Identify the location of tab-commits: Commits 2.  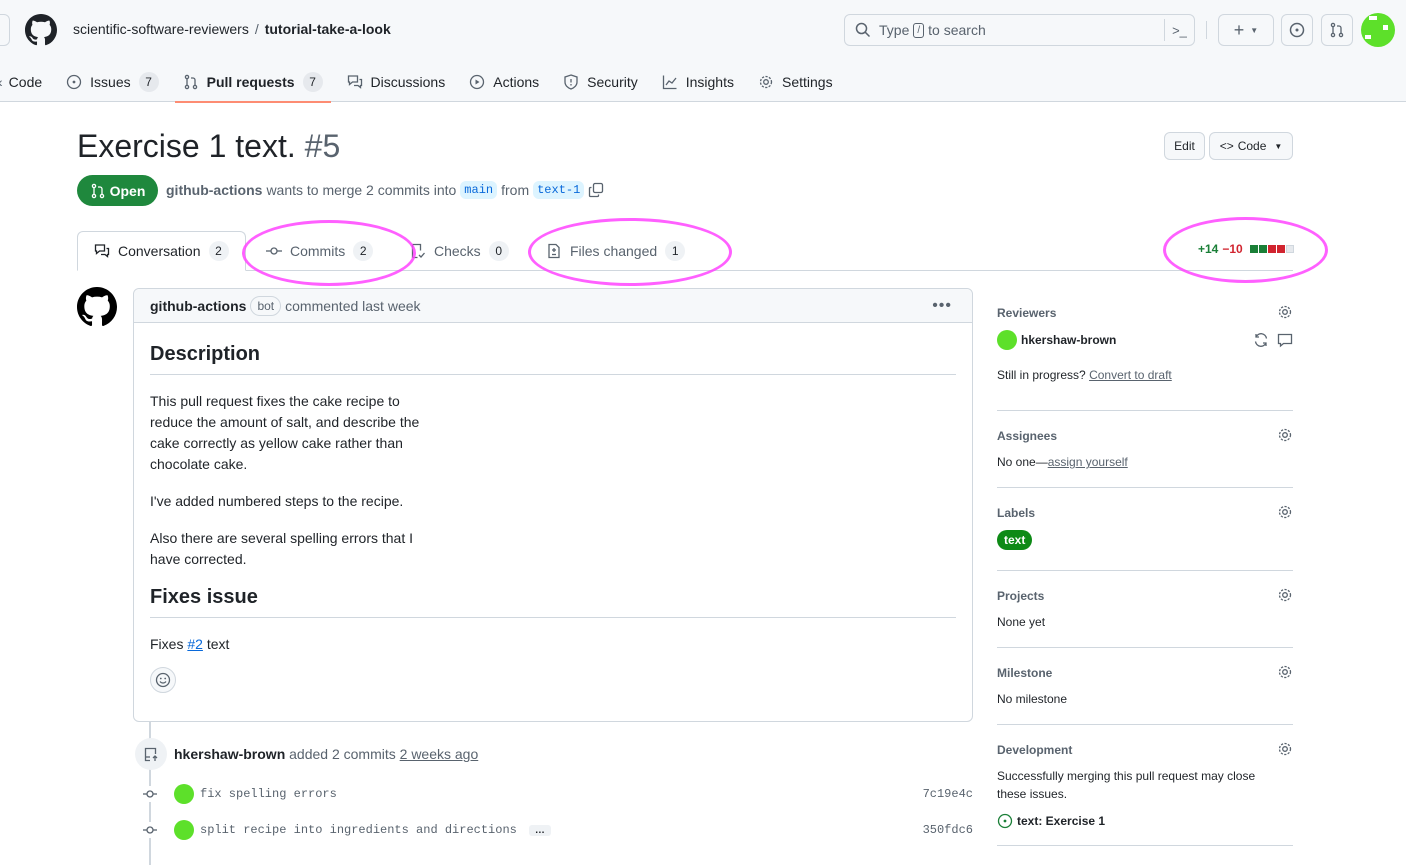
(320, 251).